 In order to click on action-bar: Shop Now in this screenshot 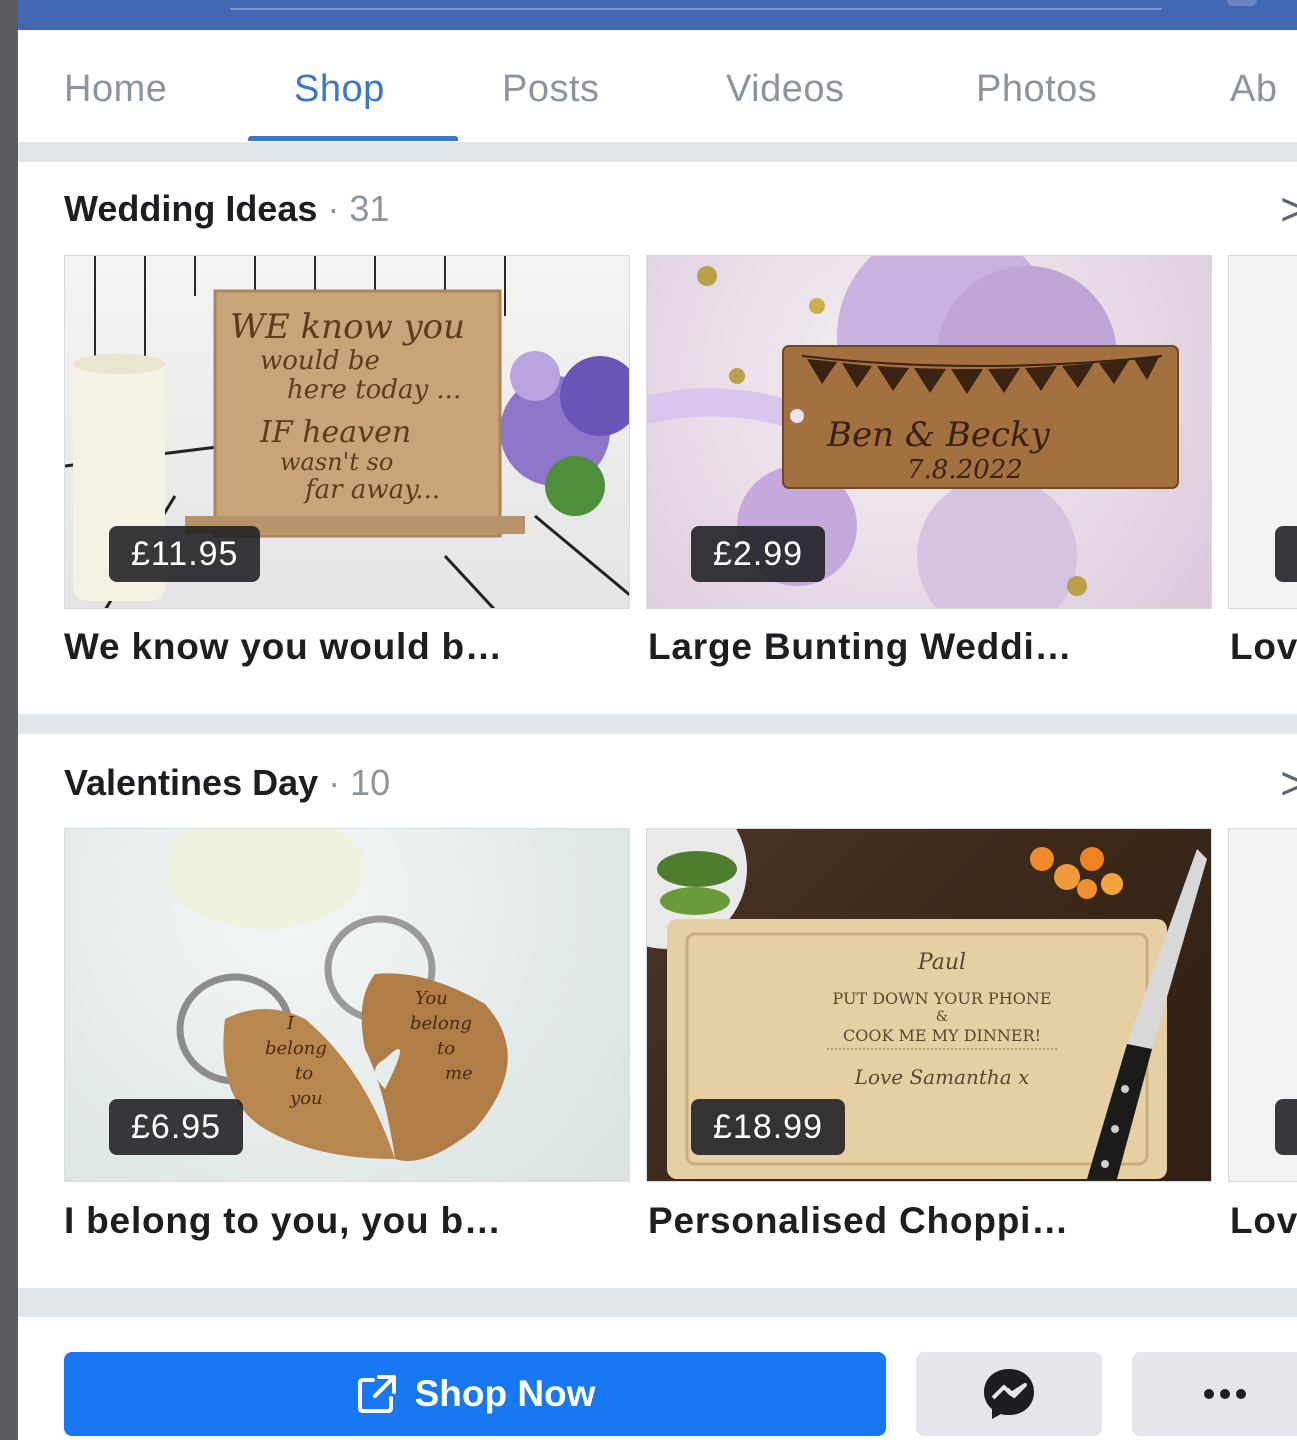, I will do `click(657, 1378)`.